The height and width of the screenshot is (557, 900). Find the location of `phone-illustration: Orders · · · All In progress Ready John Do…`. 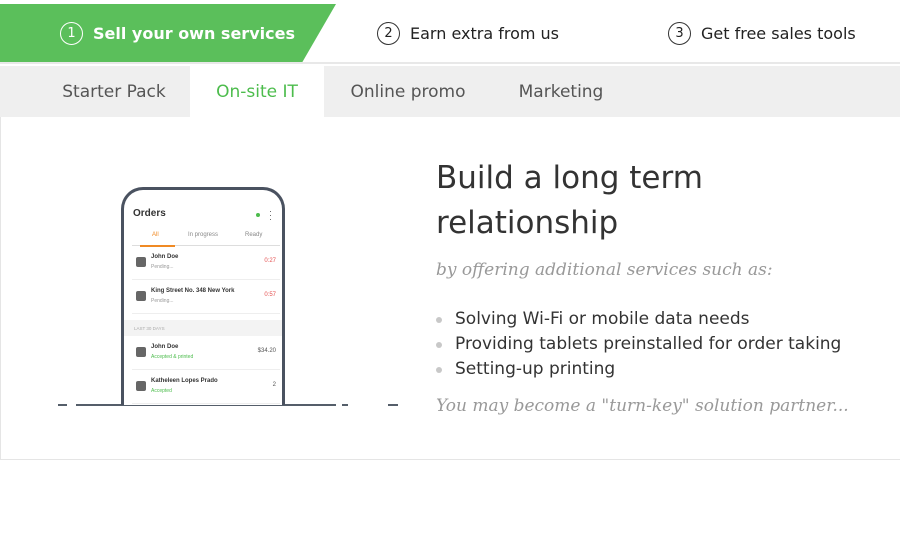

phone-illustration: Orders · · · All In progress Ready John Do… is located at coordinates (203, 296).